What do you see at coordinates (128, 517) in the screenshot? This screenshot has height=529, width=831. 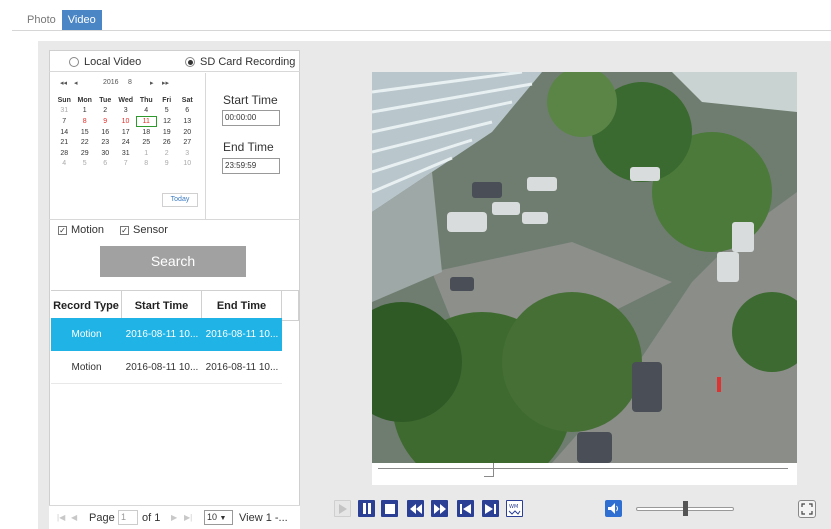 I see `page-input: 1` at bounding box center [128, 517].